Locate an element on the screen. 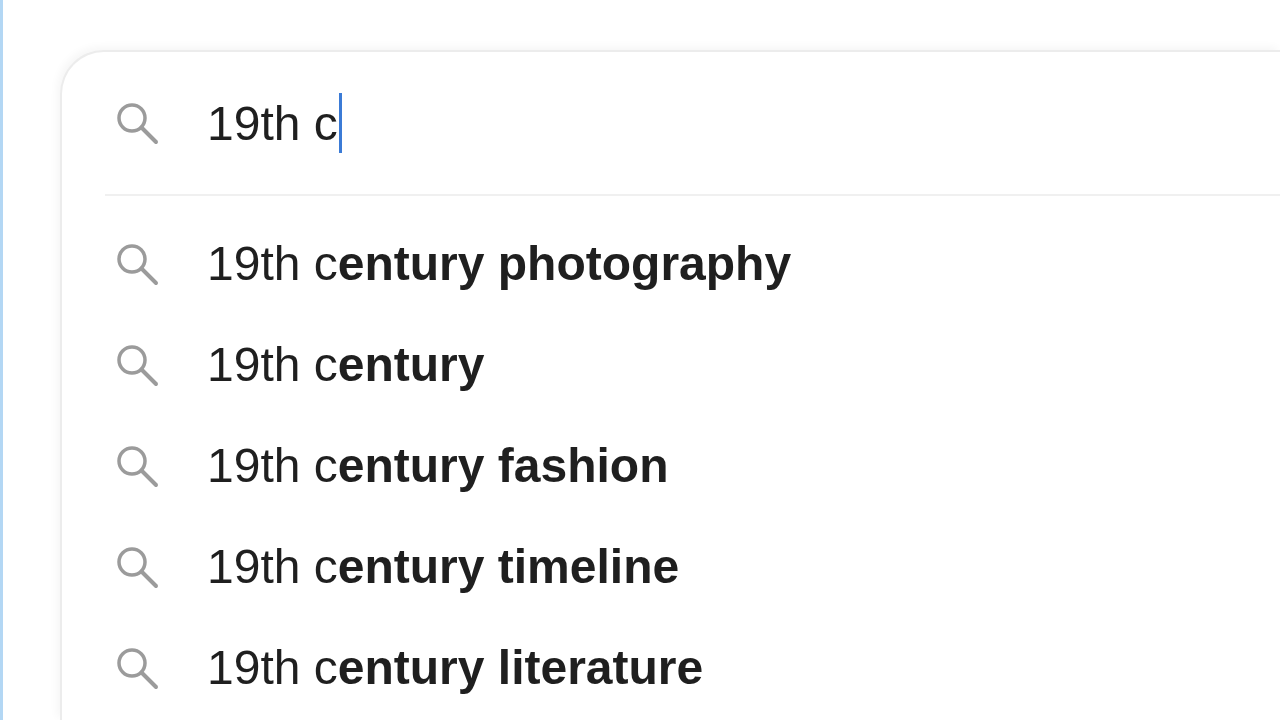  suggestion-item: 19th century fashion is located at coordinates (392, 465).